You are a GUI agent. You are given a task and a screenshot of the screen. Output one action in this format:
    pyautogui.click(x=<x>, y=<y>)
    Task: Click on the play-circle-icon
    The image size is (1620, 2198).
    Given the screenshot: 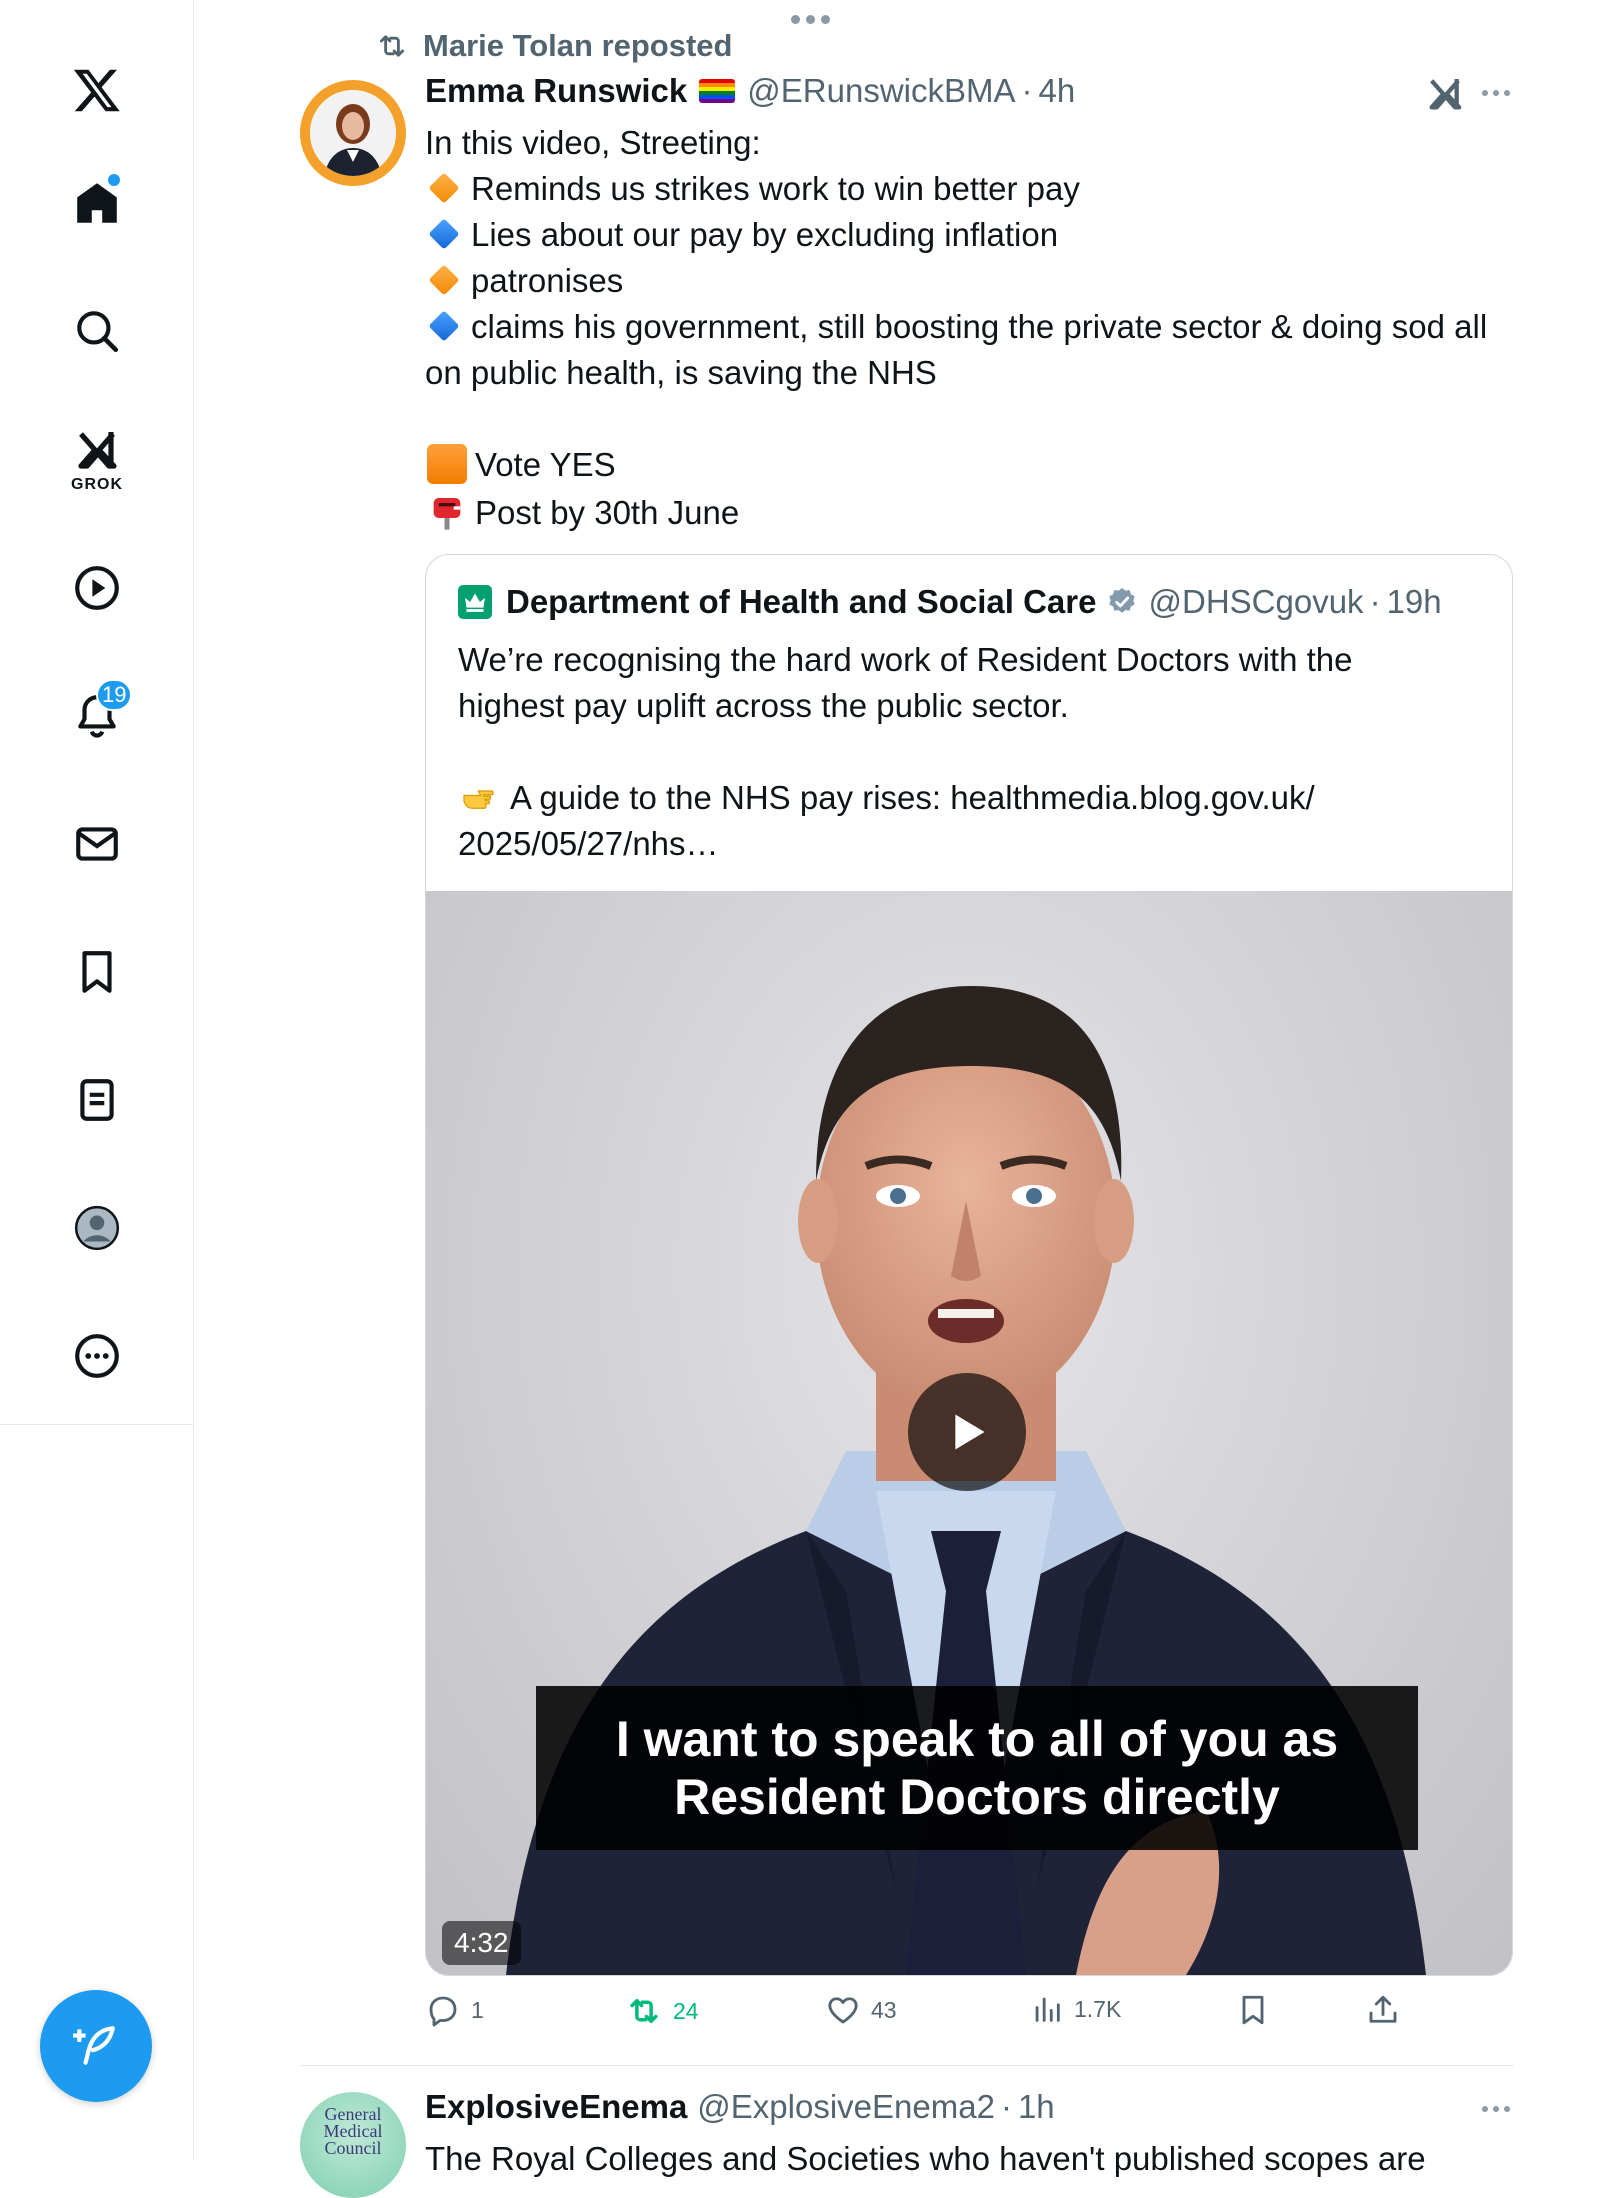 What is the action you would take?
    pyautogui.click(x=97, y=588)
    